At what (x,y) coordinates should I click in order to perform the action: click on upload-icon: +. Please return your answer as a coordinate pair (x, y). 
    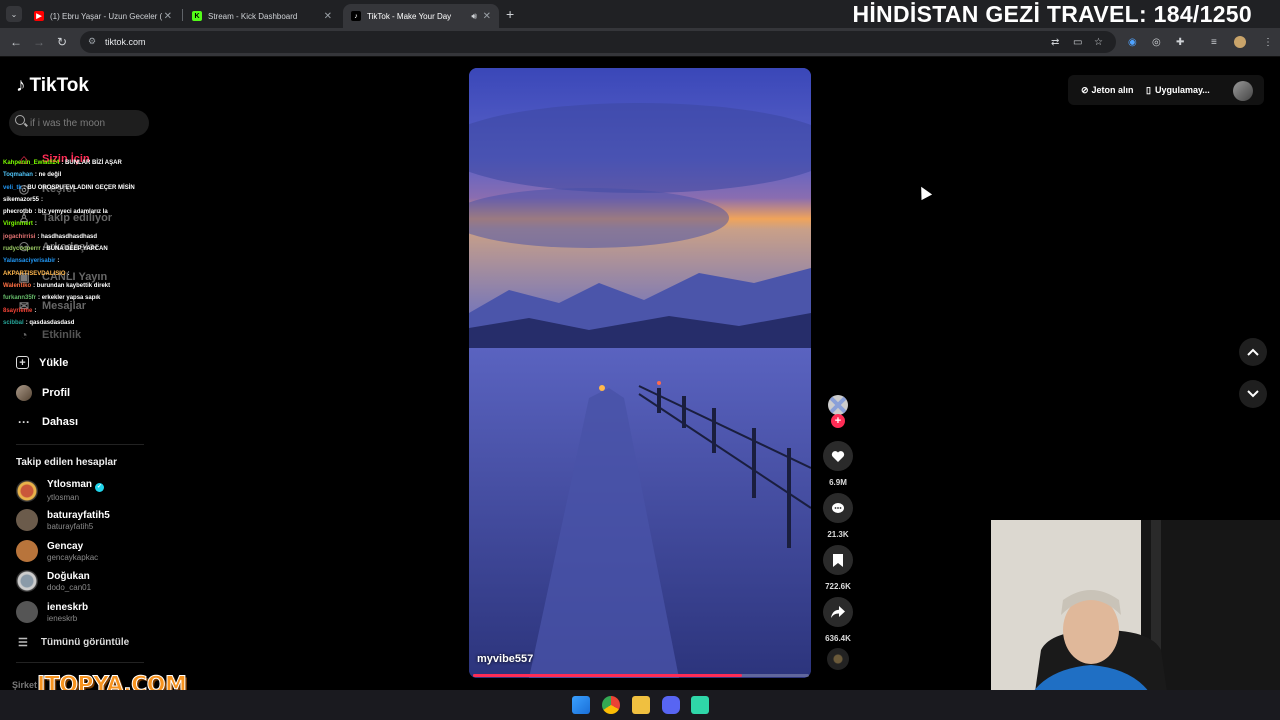
    Looking at the image, I should click on (22, 362).